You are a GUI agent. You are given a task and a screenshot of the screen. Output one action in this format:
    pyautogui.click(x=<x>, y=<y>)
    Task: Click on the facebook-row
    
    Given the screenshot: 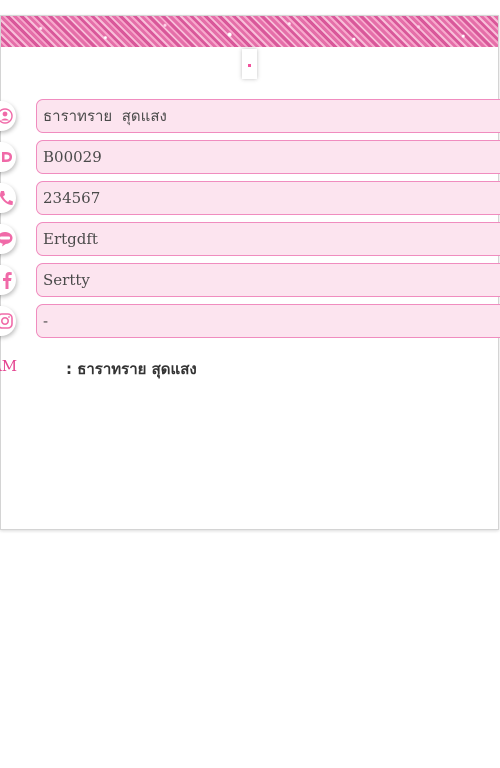 What is the action you would take?
    pyautogui.click(x=250, y=280)
    